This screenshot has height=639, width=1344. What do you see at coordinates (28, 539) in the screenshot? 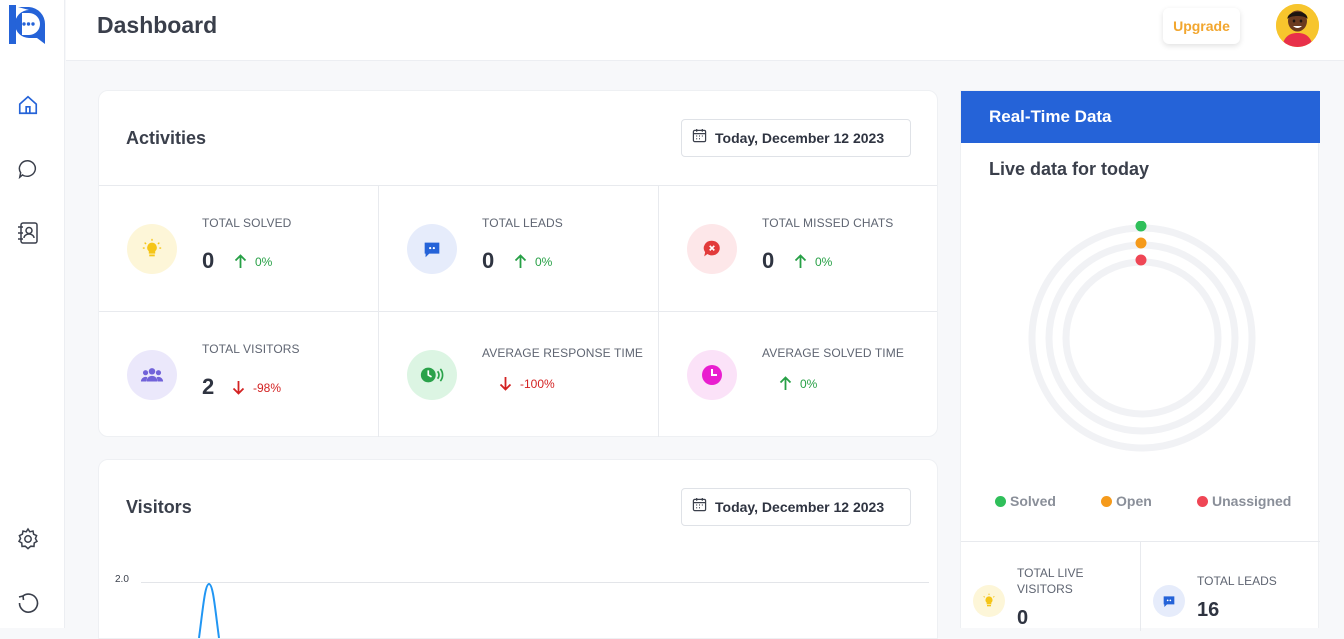
I see `settings-icon` at bounding box center [28, 539].